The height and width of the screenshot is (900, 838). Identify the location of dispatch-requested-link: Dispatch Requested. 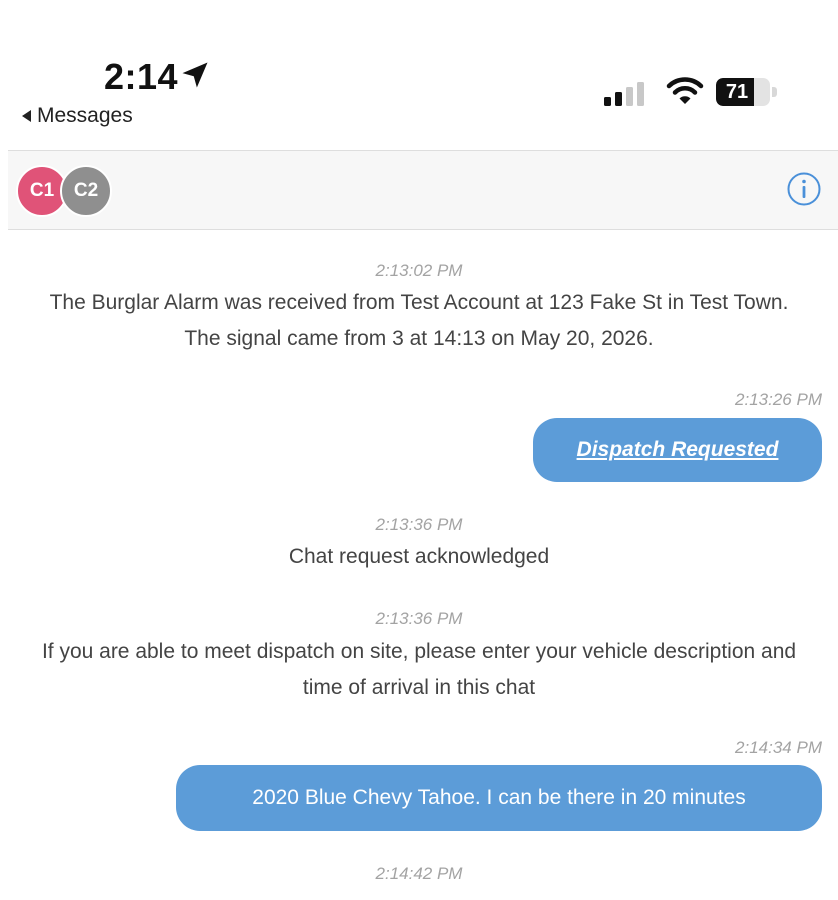
(678, 450).